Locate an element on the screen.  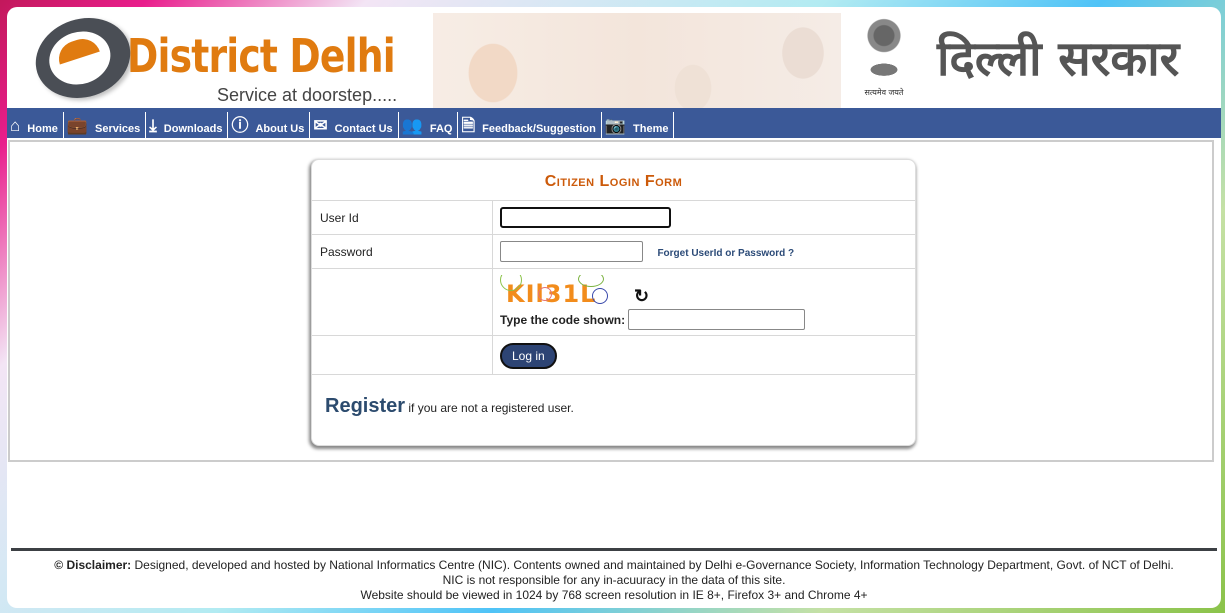
download-icon: ⤓ is located at coordinates (153, 125).